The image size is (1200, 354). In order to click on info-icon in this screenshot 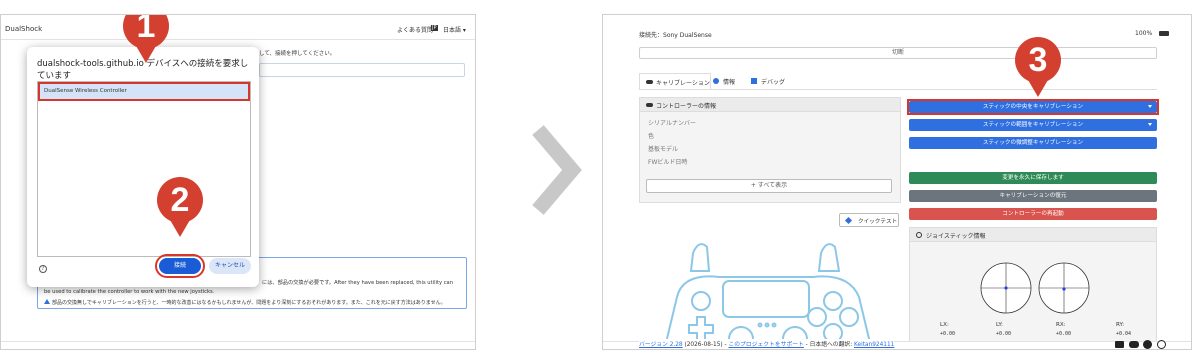, I will do `click(716, 81)`.